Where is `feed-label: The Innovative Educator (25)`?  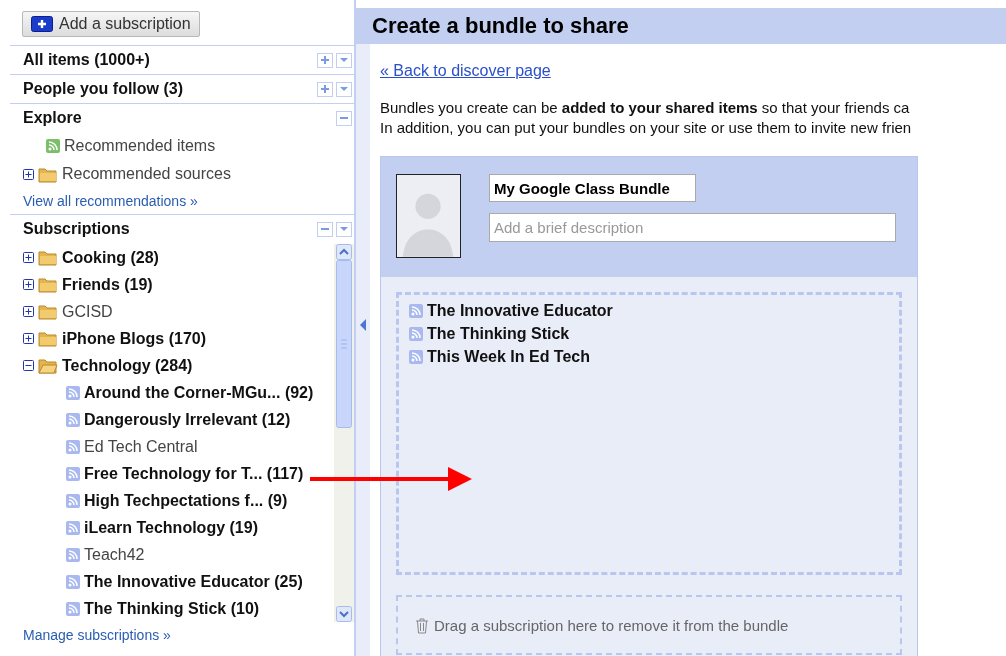 feed-label: The Innovative Educator (25) is located at coordinates (193, 581).